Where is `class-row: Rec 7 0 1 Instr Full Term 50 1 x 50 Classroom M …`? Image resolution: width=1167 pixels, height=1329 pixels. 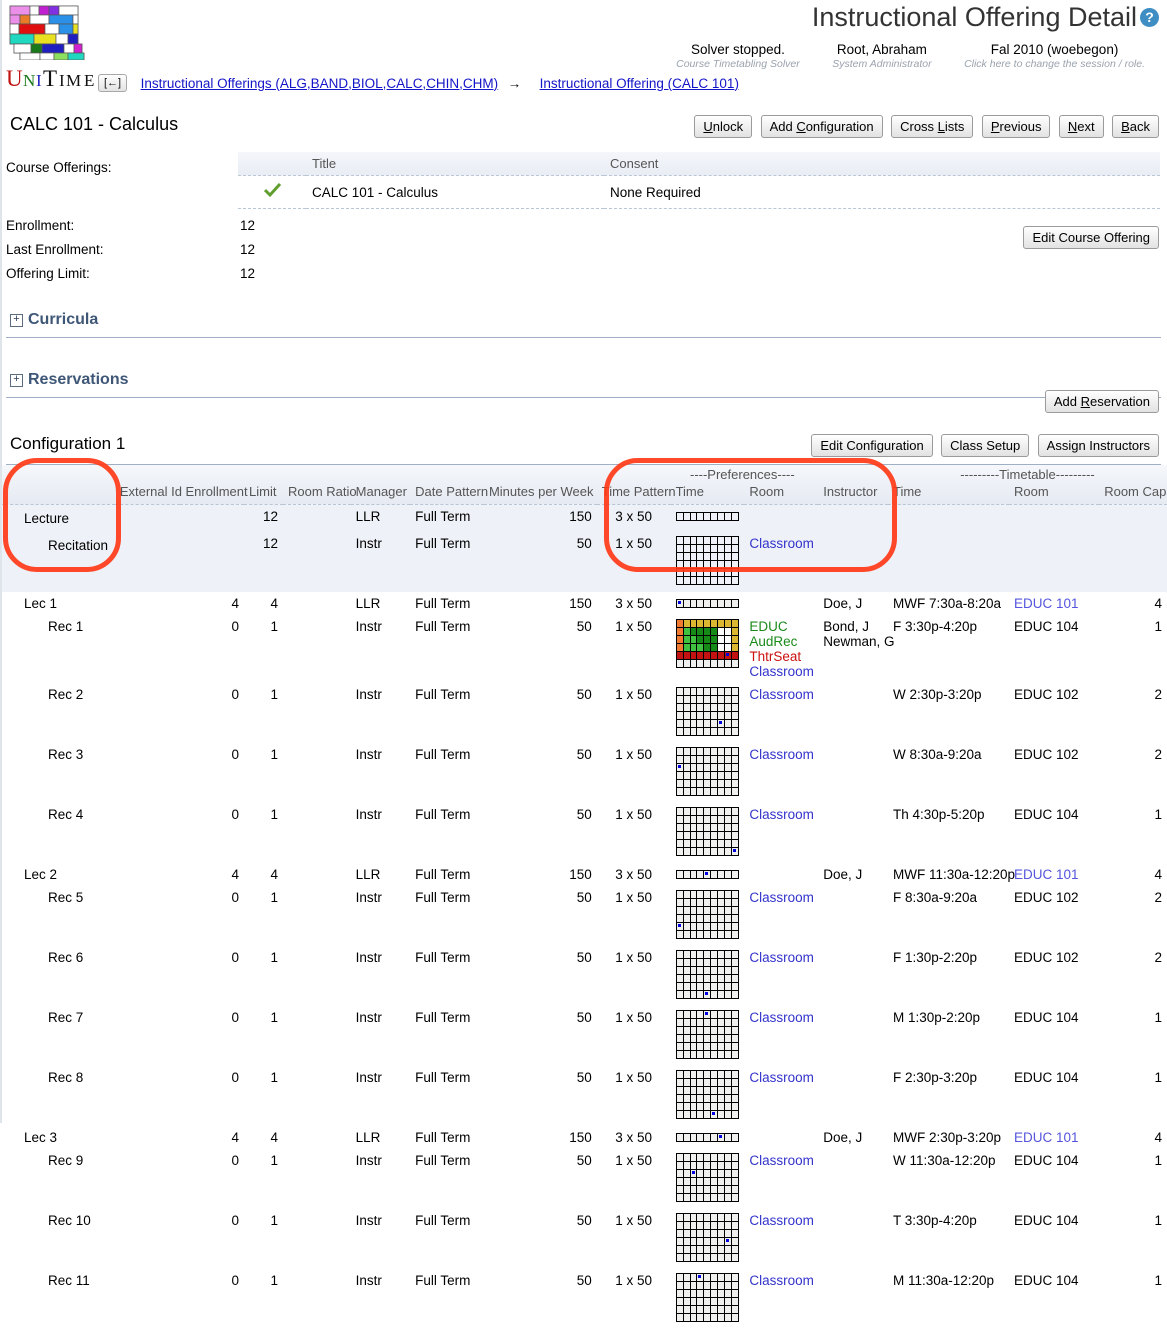 class-row: Rec 7 0 1 Instr Full Term 50 1 x 50 Classroom M … is located at coordinates (583, 1036).